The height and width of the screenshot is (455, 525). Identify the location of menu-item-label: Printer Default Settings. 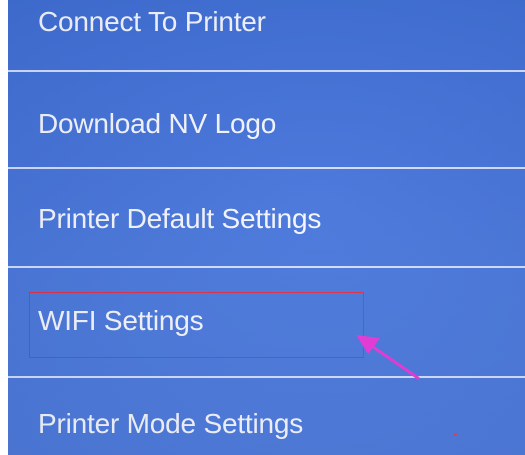
(180, 218).